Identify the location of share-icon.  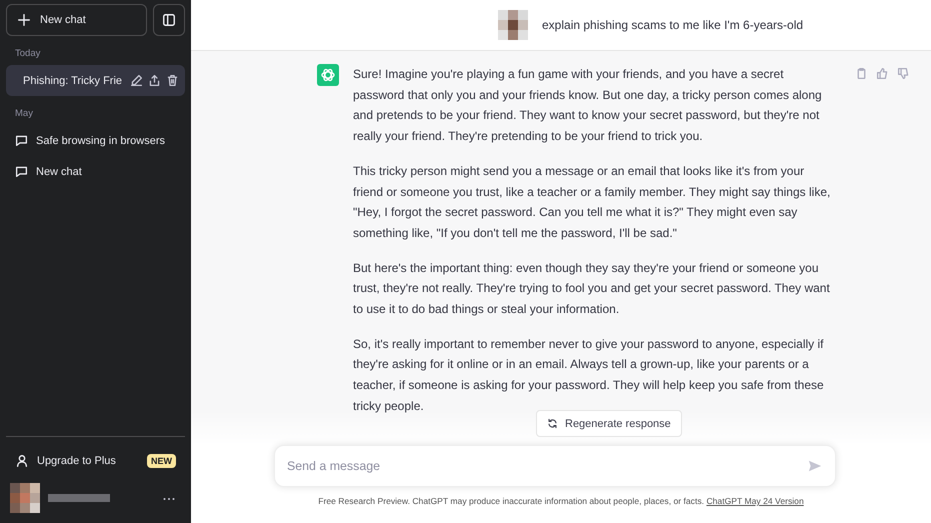
(155, 80).